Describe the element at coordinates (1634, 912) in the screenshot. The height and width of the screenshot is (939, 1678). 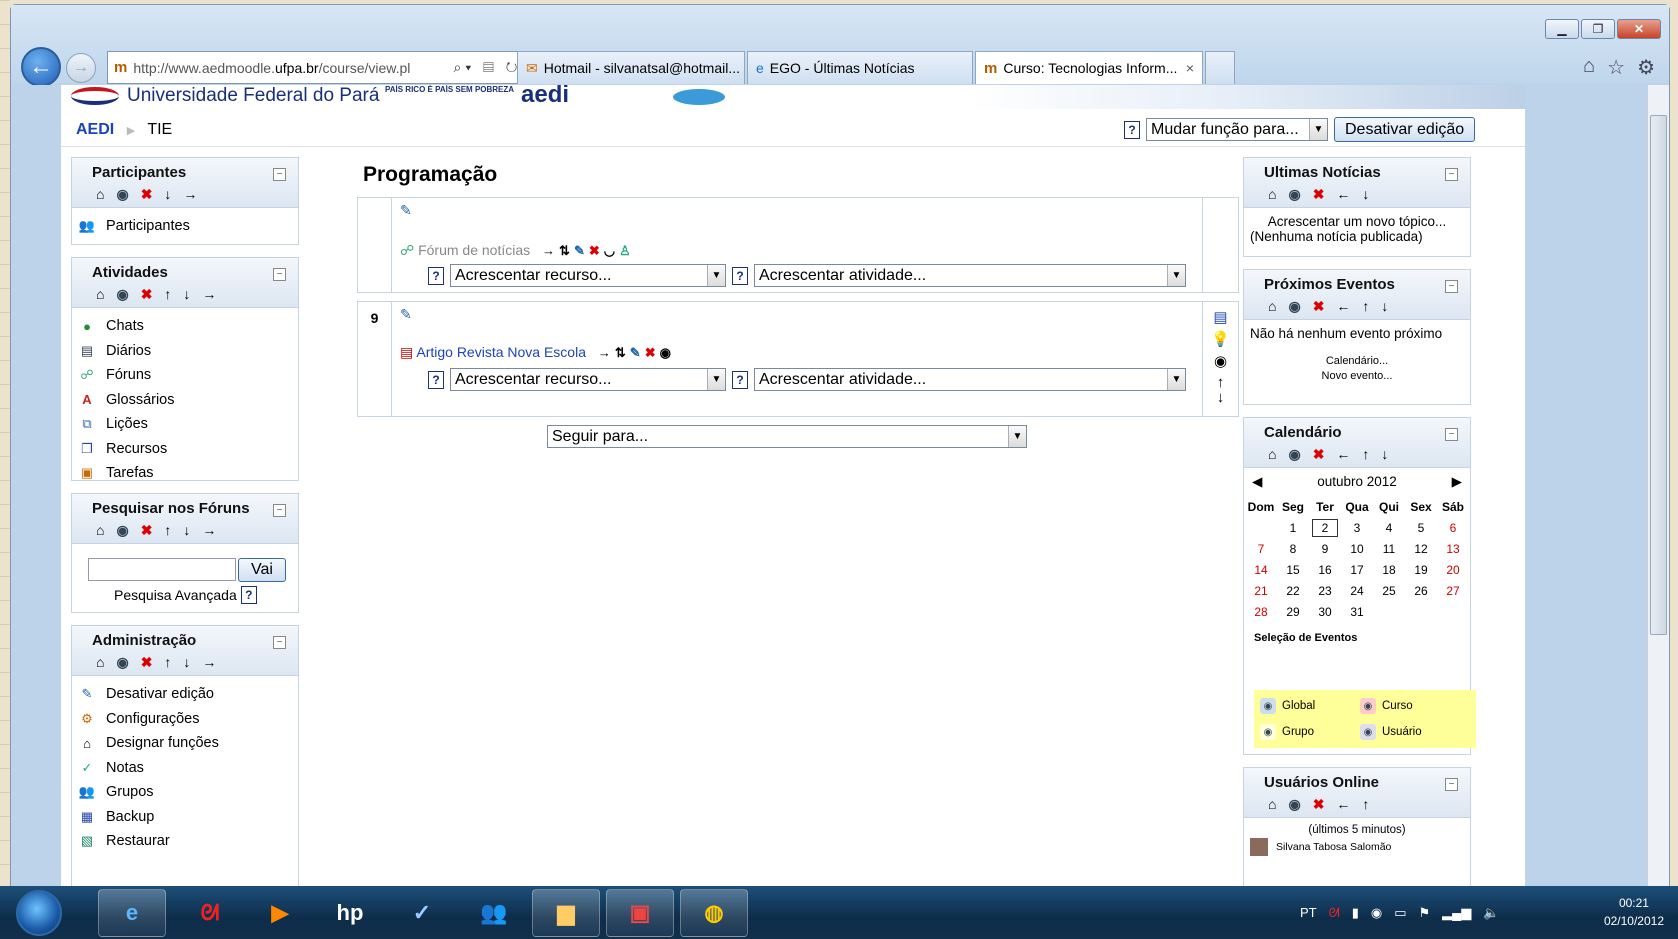
I see `clock: 00:21 02/10/2012` at that location.